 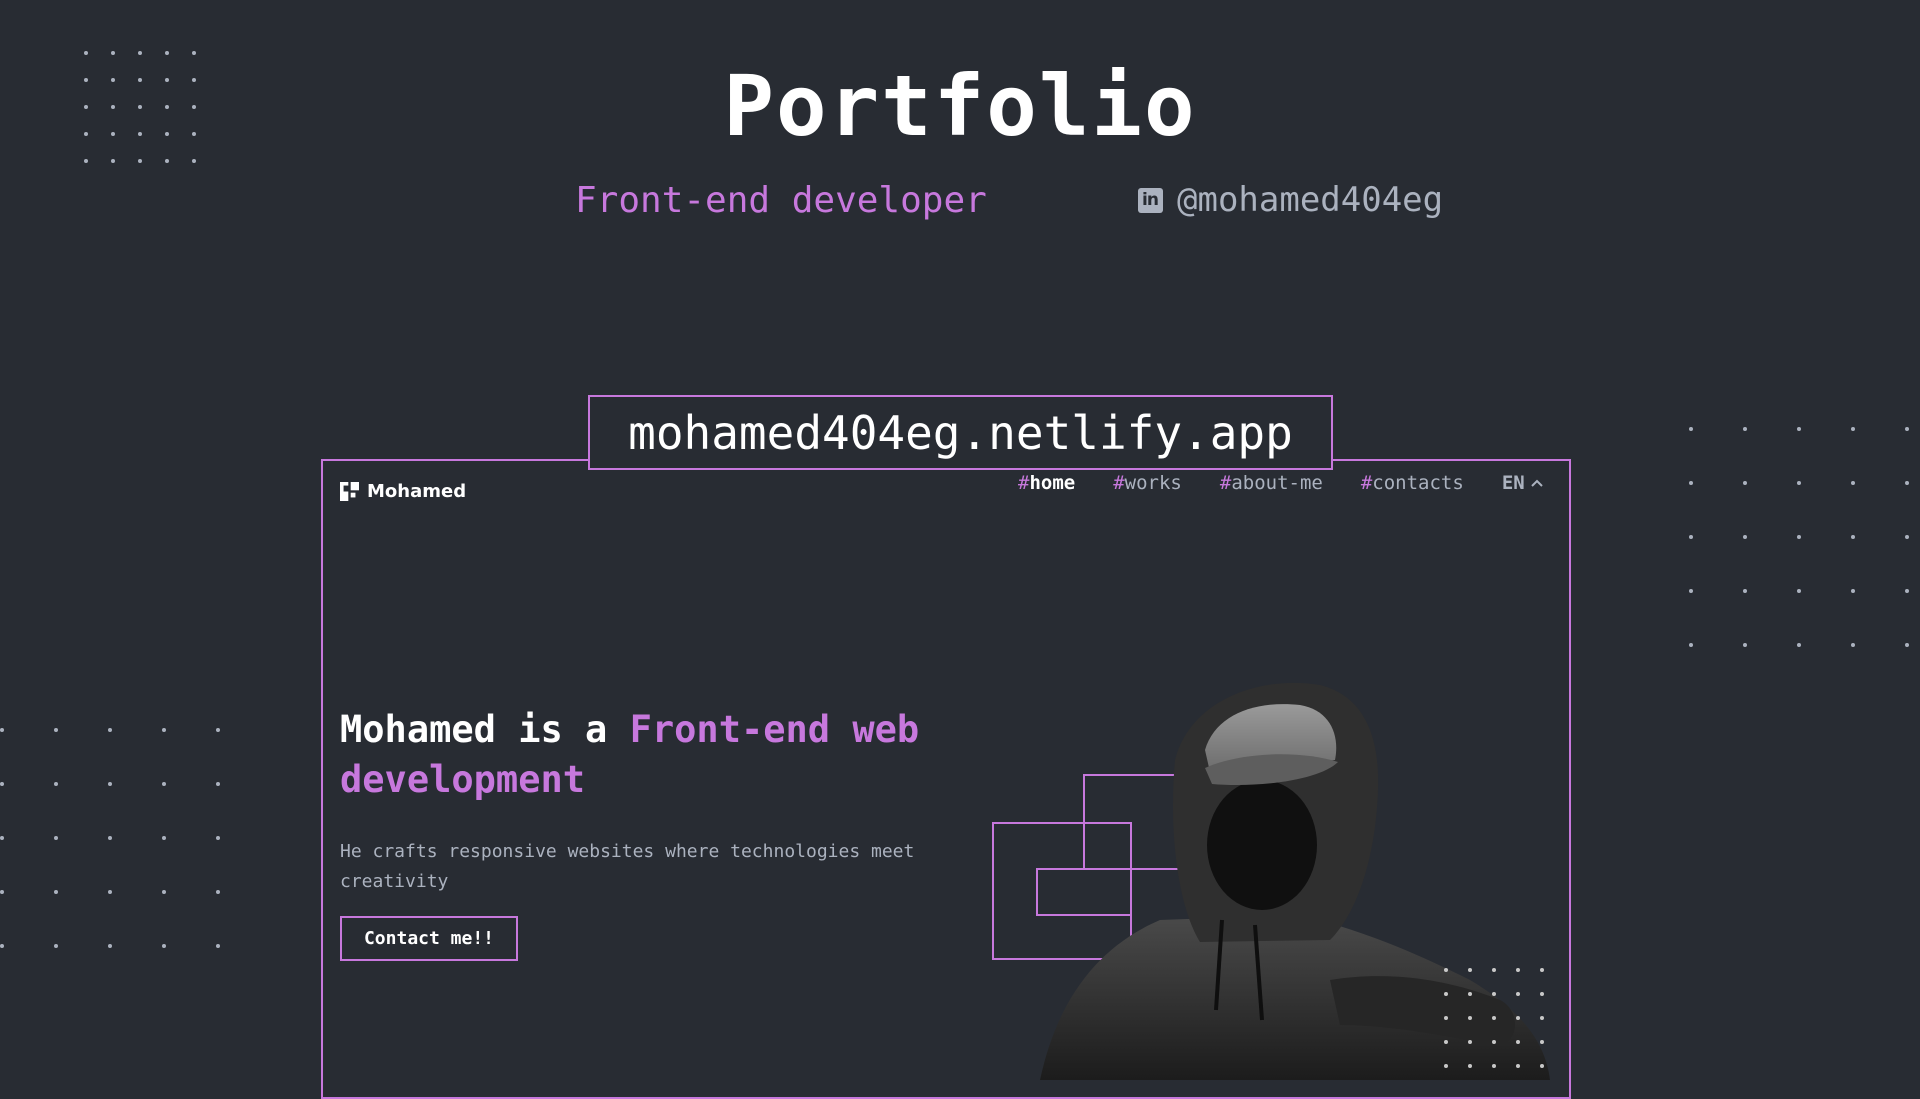 What do you see at coordinates (349, 491) in the screenshot?
I see `logo-icon` at bounding box center [349, 491].